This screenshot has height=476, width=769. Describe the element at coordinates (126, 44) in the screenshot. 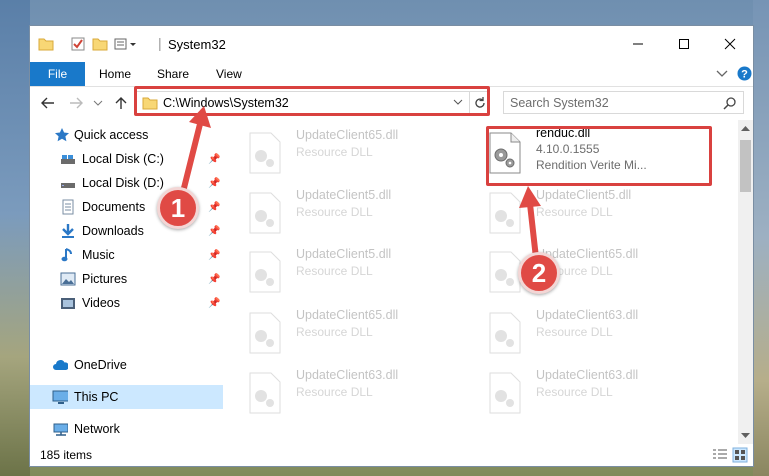

I see `customize-toolbar-icon` at that location.